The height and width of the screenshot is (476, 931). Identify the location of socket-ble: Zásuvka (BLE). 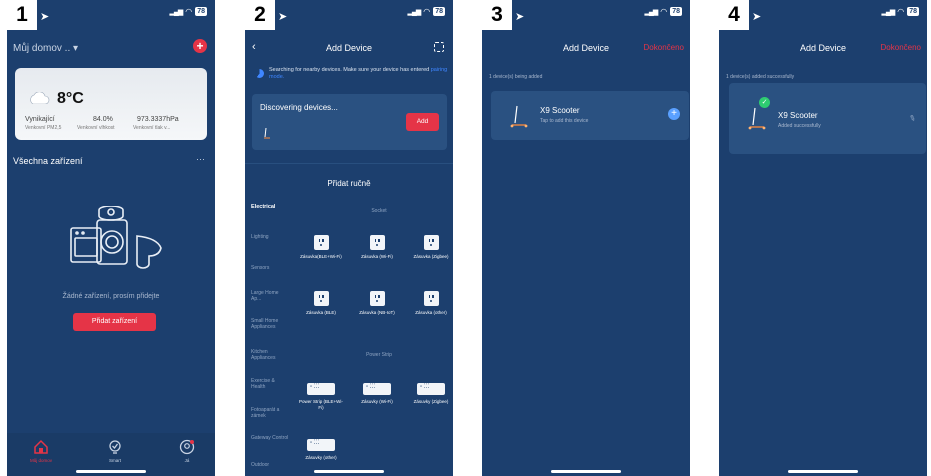
(321, 303).